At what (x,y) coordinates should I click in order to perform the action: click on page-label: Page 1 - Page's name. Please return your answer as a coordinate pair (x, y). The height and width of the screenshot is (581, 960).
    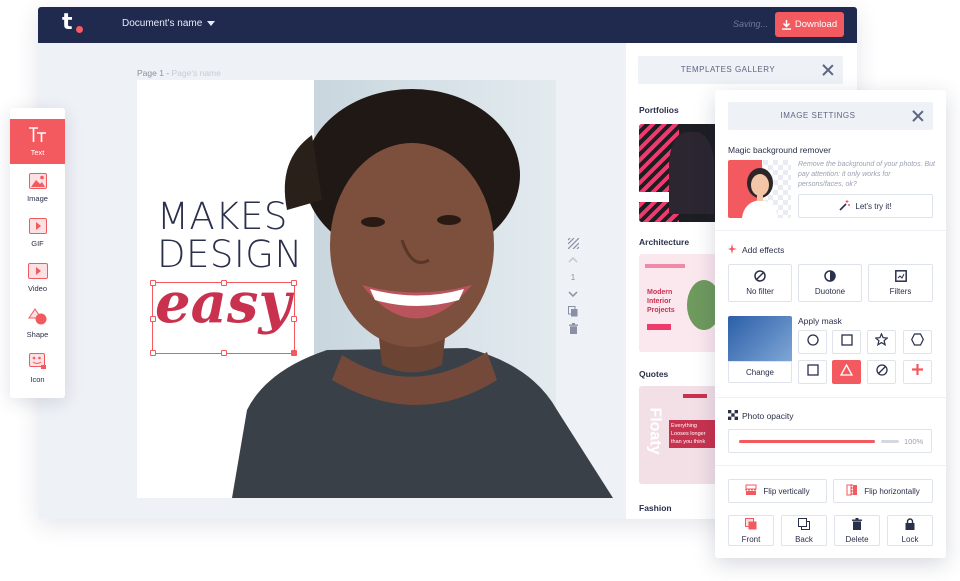
    Looking at the image, I should click on (179, 73).